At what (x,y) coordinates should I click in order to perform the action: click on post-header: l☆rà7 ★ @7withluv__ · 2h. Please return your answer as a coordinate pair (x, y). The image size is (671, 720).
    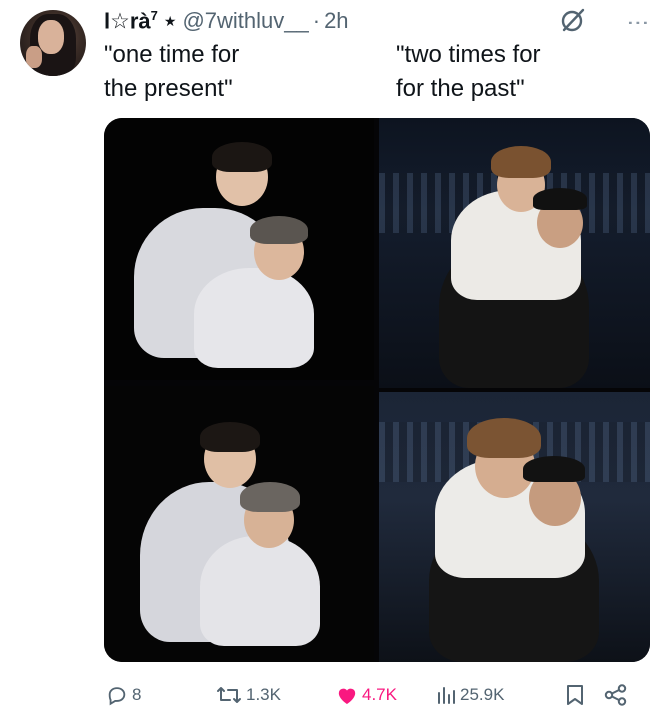
    Looking at the image, I should click on (226, 21).